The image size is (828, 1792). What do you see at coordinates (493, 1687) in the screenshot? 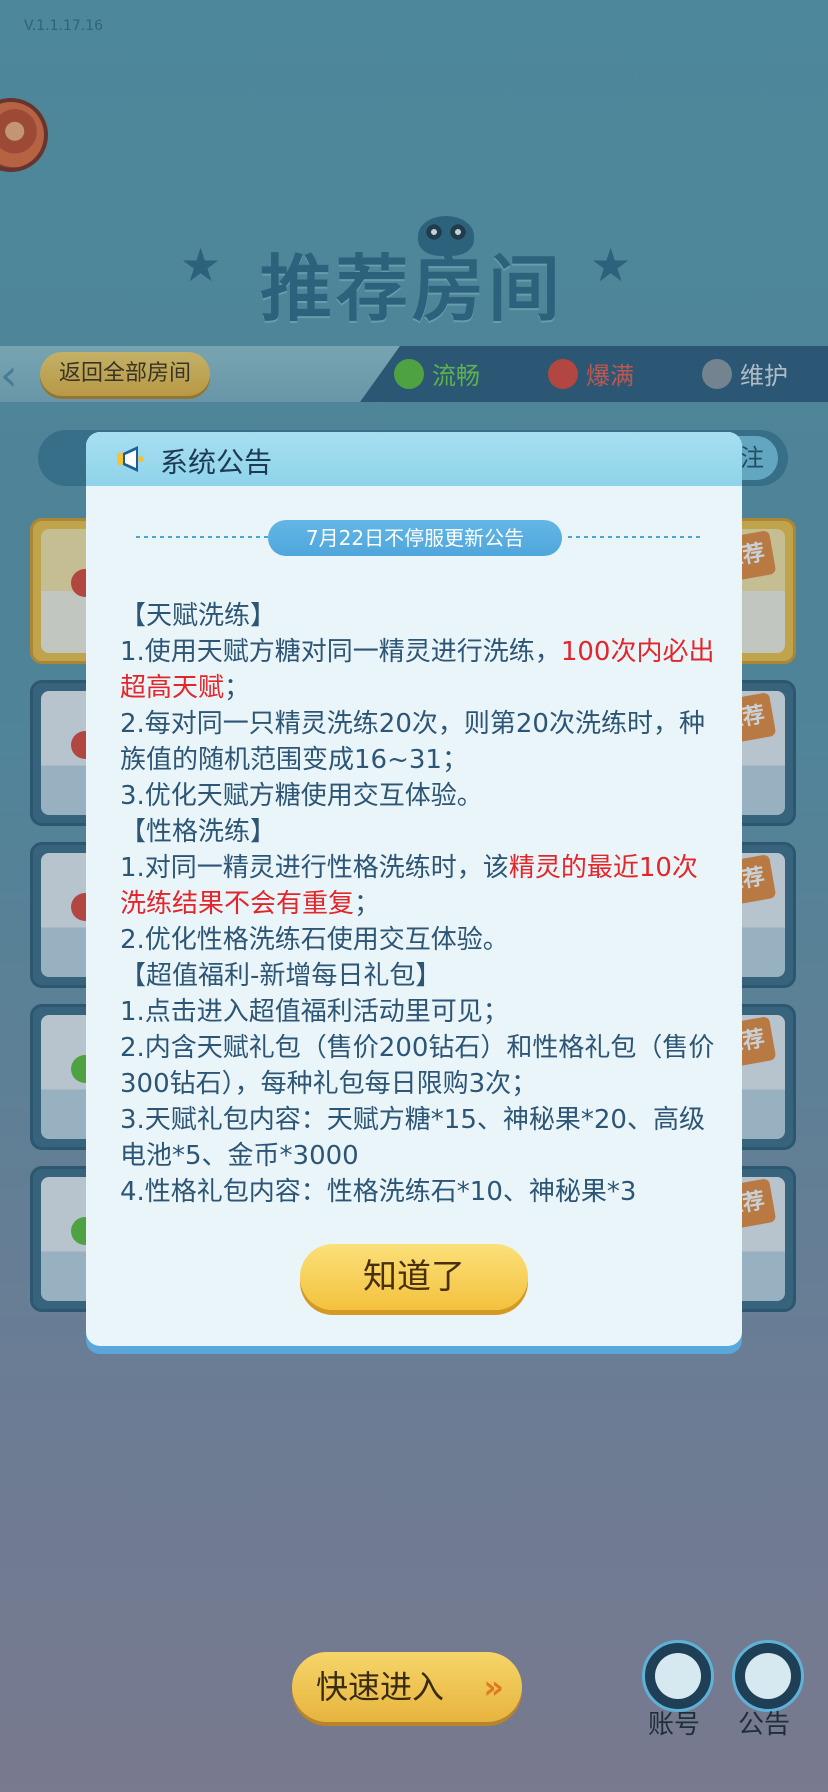
I see `double-chevron-right-icon: »` at bounding box center [493, 1687].